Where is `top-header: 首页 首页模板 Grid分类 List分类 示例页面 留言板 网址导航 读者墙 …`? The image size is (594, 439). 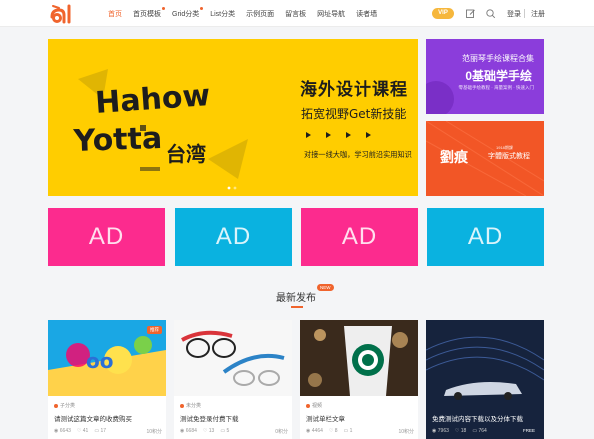 top-header: 首页 首页模板 Grid分类 List分类 示例页面 留言板 网址导航 读者墙 … is located at coordinates (297, 13).